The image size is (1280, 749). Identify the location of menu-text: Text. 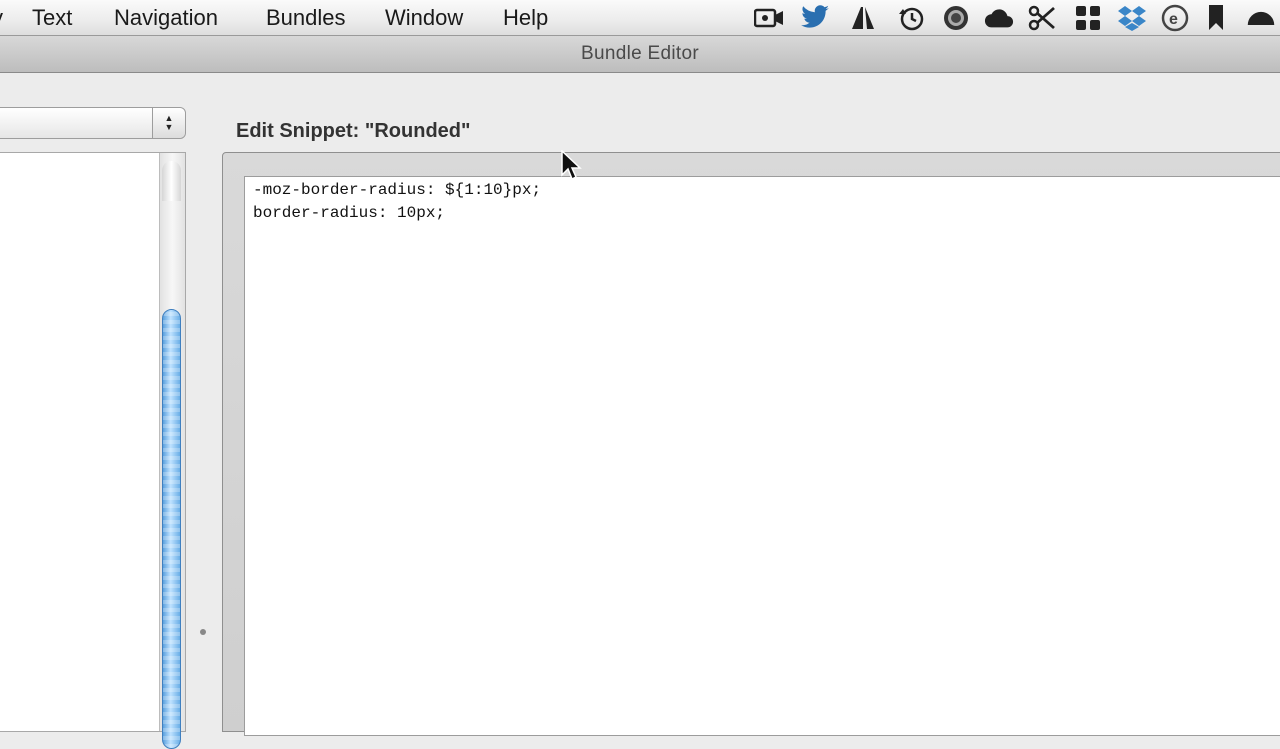
(52, 18).